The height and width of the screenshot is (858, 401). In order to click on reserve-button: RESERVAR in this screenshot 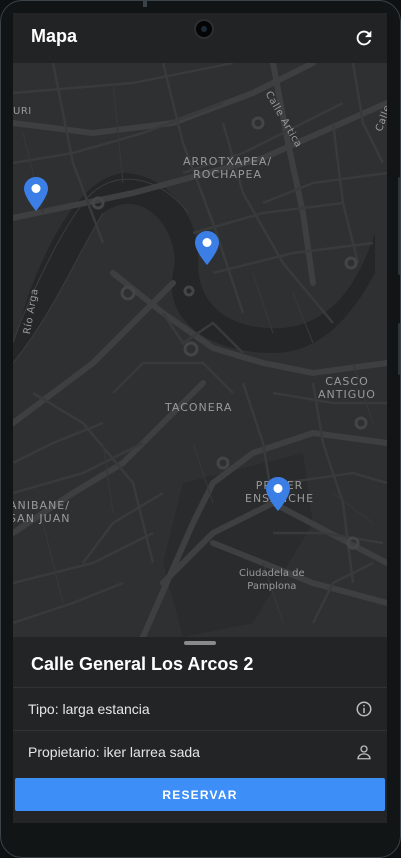, I will do `click(200, 794)`.